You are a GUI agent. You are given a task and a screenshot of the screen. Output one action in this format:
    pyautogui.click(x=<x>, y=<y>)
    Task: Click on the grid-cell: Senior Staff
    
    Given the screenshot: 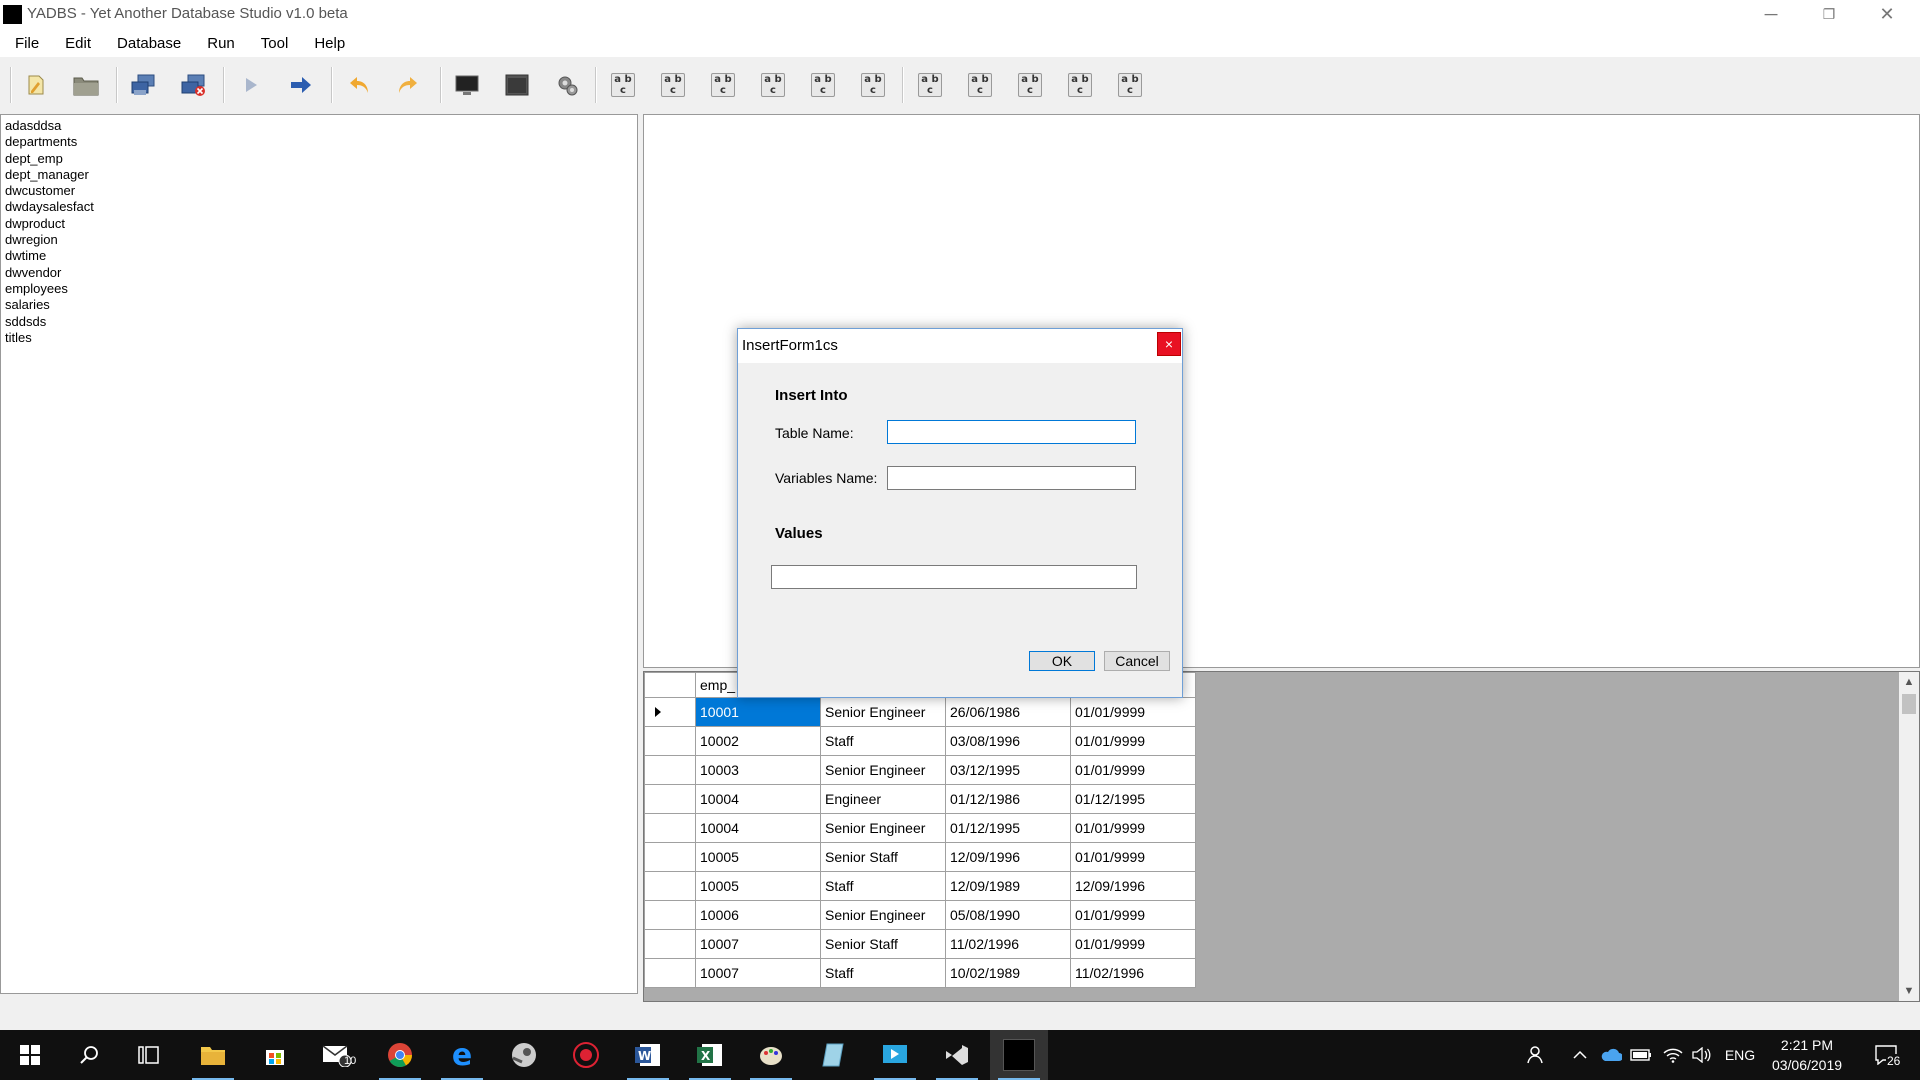 What is the action you would take?
    pyautogui.click(x=883, y=944)
    